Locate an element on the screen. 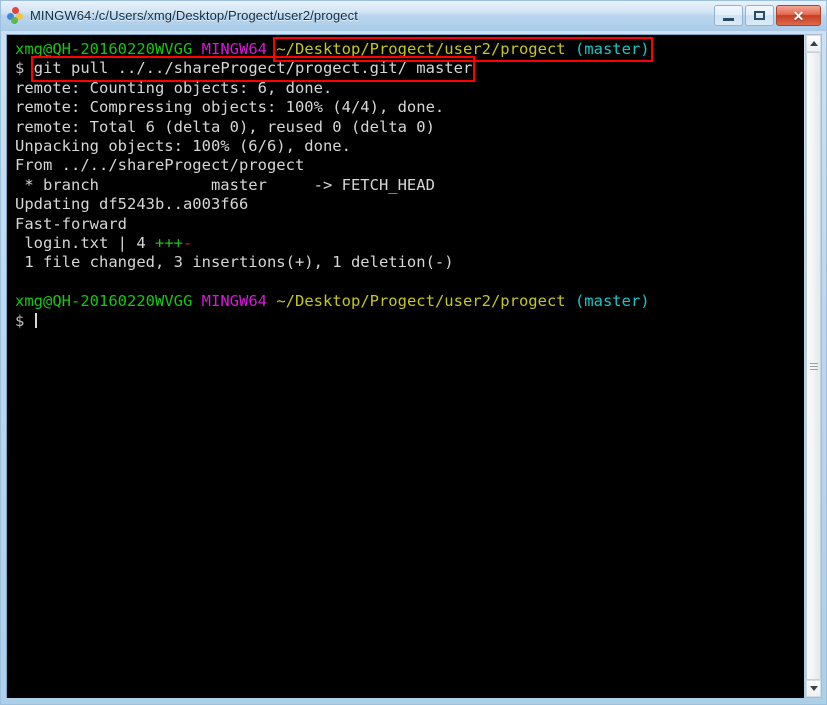 This screenshot has width=827, height=705. output-line: remote: Counting objects: 6, done. is located at coordinates (174, 87).